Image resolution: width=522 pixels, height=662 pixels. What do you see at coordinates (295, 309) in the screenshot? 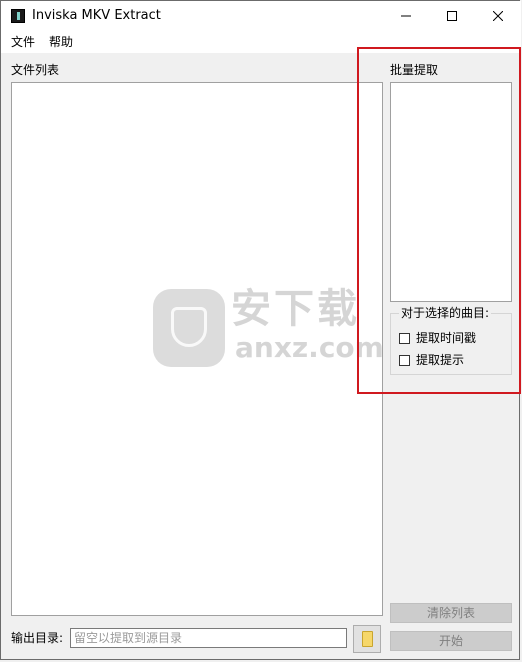
I see `watermark-text: 安下载` at bounding box center [295, 309].